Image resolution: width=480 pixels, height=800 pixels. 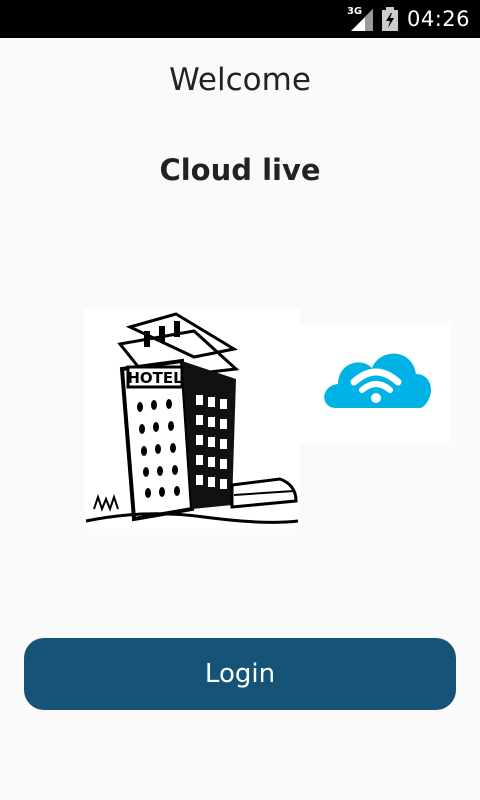 I want to click on login-button: Login, so click(x=240, y=674).